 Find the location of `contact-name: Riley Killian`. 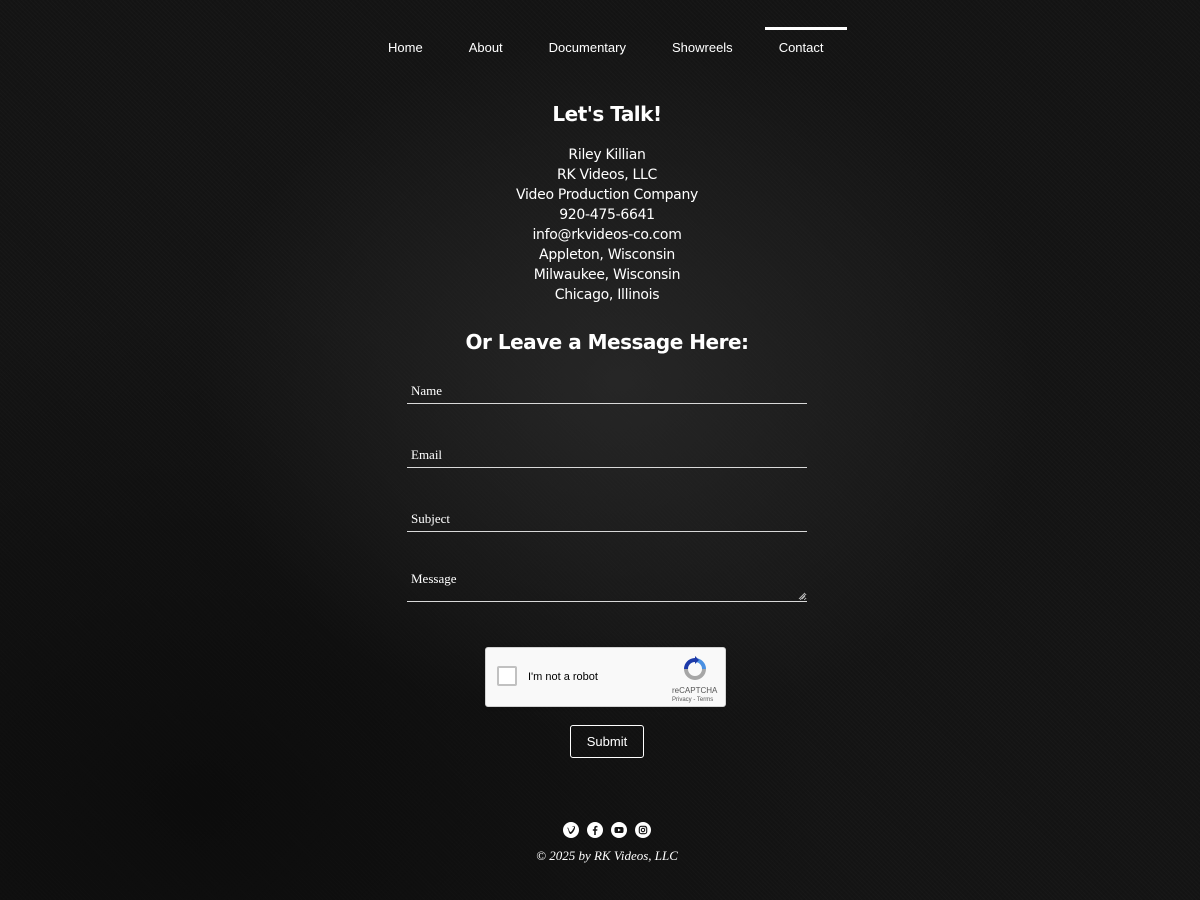

contact-name: Riley Killian is located at coordinates (607, 155).